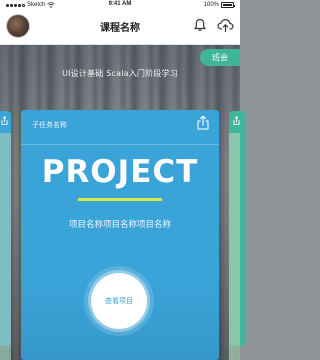  I want to click on battery-percent: 100%, so click(211, 5).